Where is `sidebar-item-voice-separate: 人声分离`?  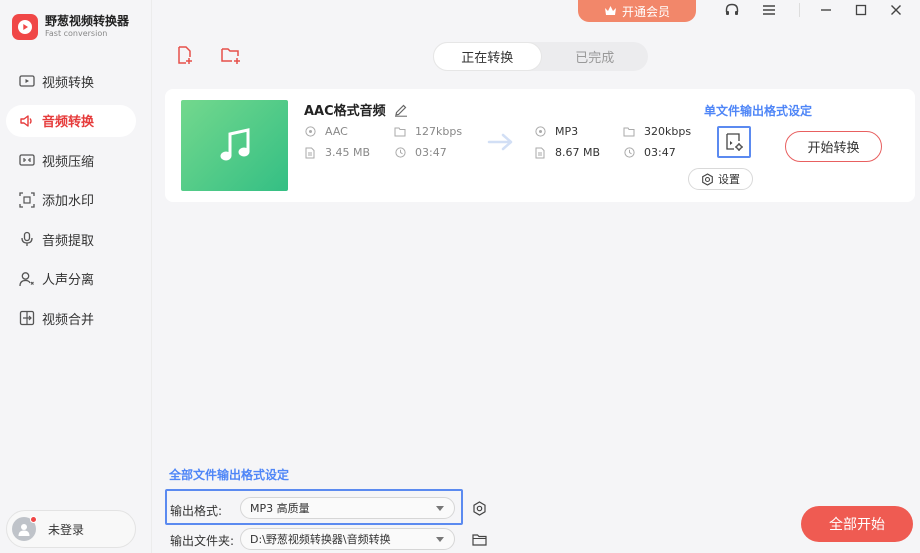
sidebar-item-voice-separate: 人声分离 is located at coordinates (71, 279).